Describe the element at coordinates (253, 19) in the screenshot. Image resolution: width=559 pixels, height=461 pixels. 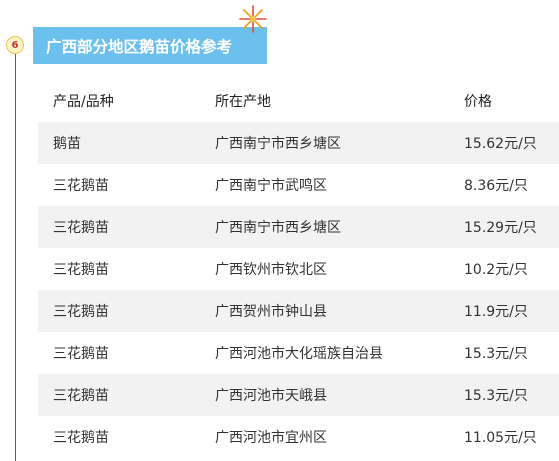
I see `firework-icon` at that location.